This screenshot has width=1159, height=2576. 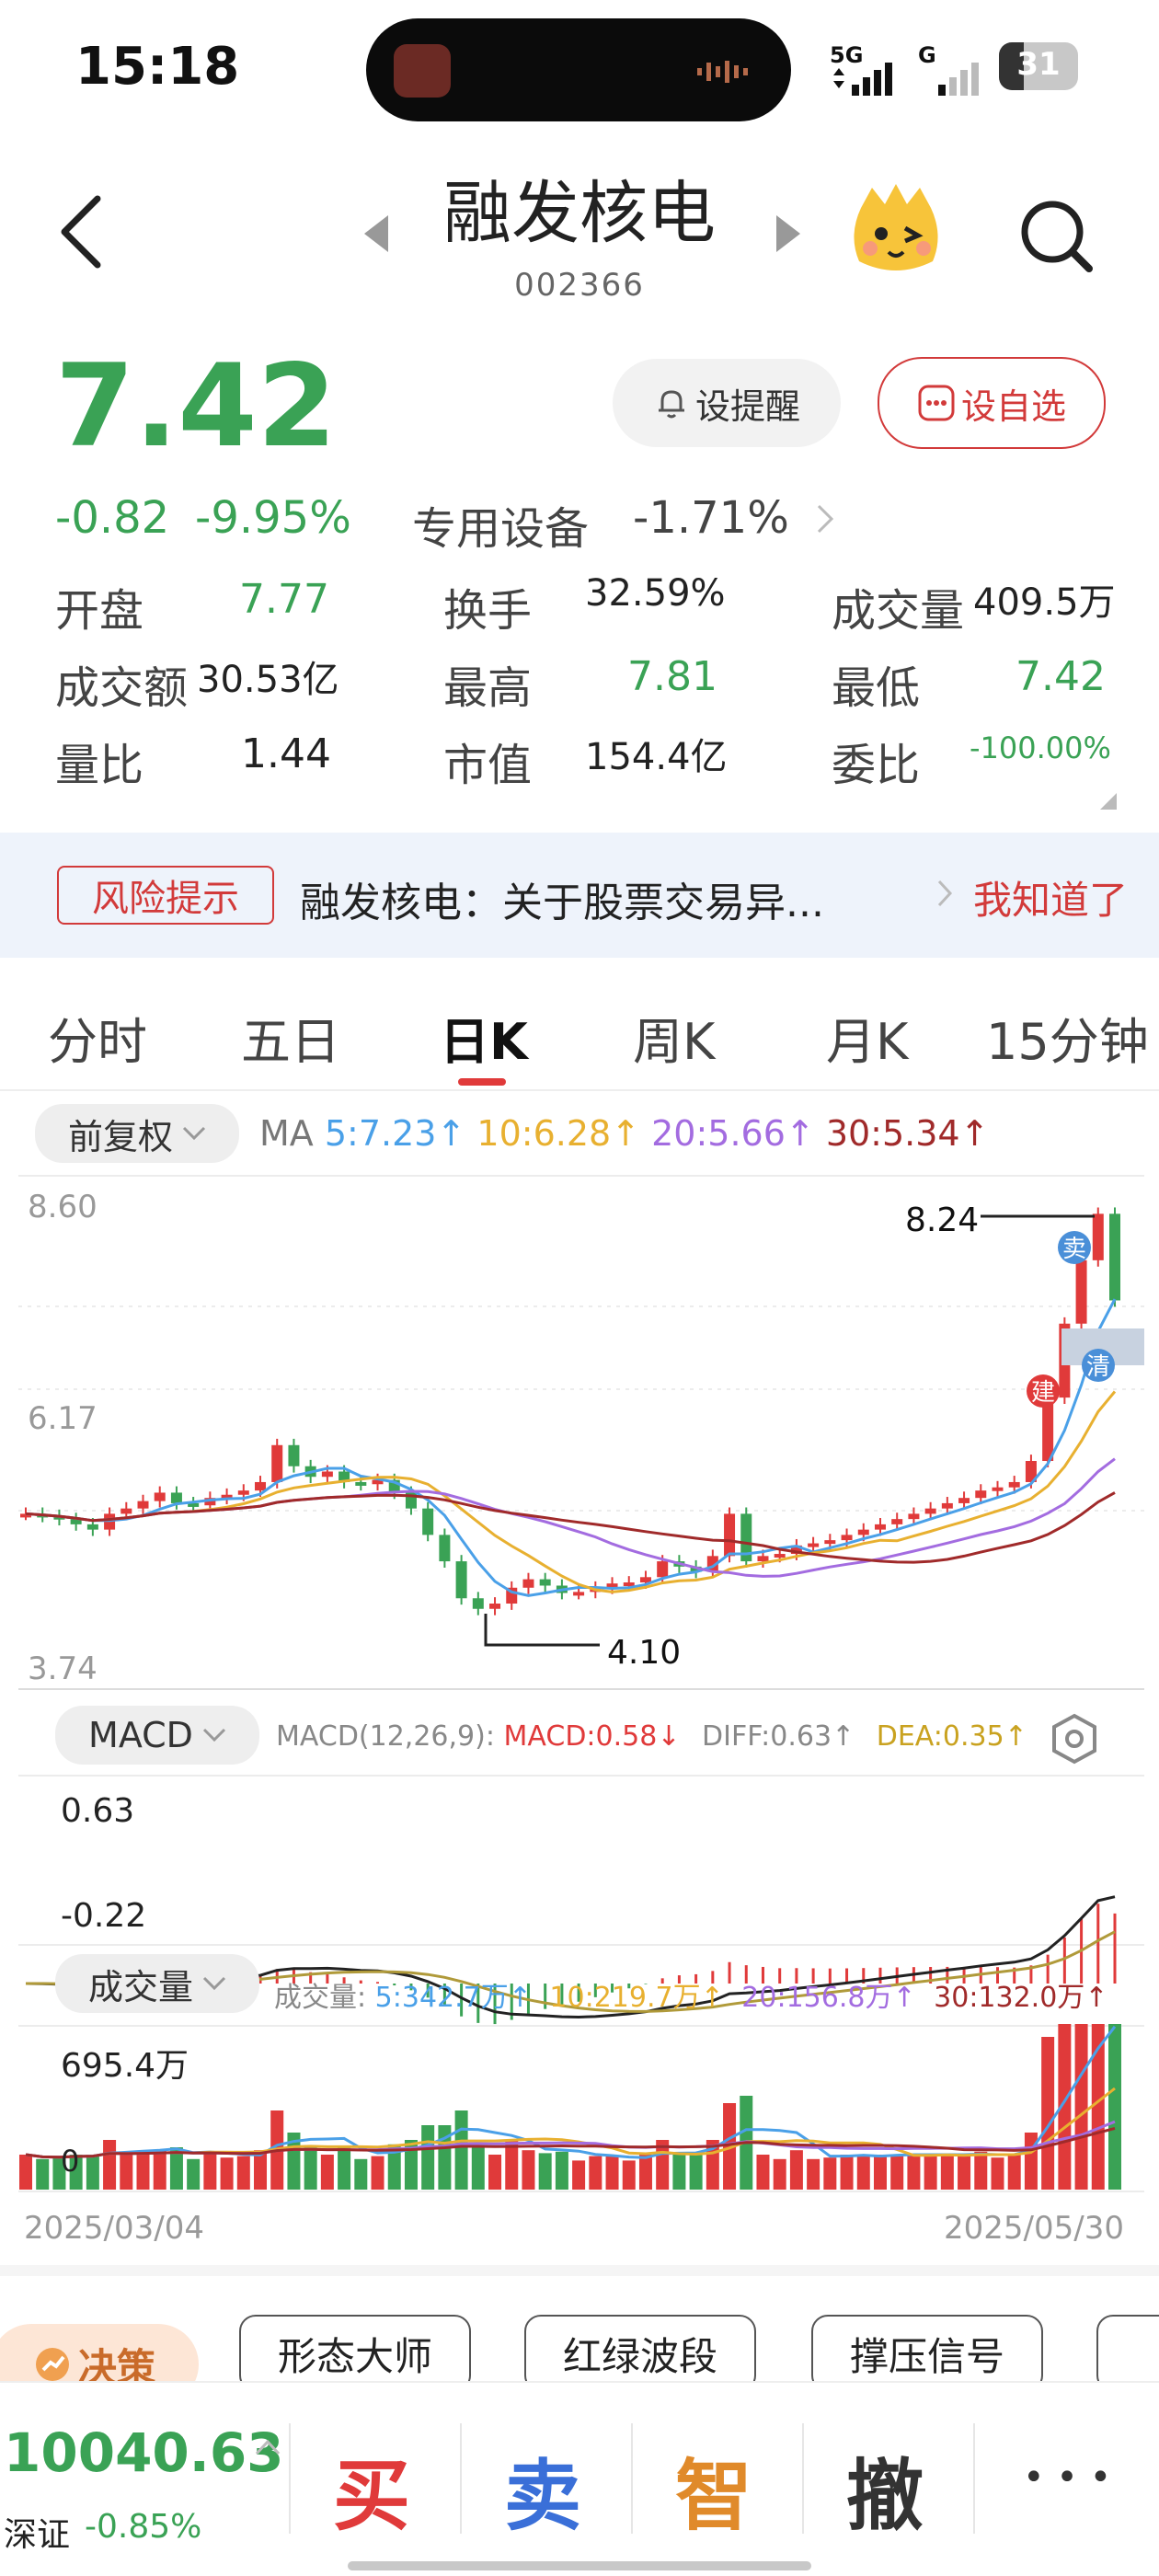 I want to click on more-dots-icon, so click(x=936, y=403).